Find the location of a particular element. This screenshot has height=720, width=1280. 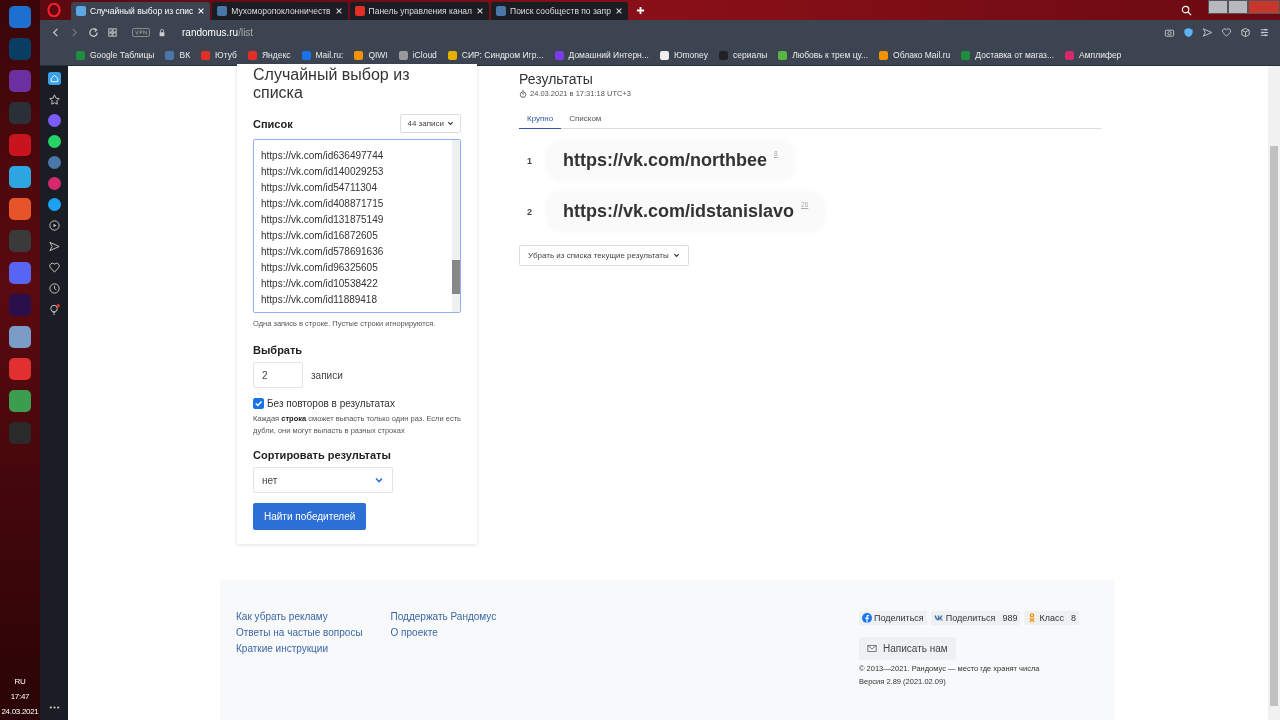

page-scrollbar is located at coordinates (1274, 393).